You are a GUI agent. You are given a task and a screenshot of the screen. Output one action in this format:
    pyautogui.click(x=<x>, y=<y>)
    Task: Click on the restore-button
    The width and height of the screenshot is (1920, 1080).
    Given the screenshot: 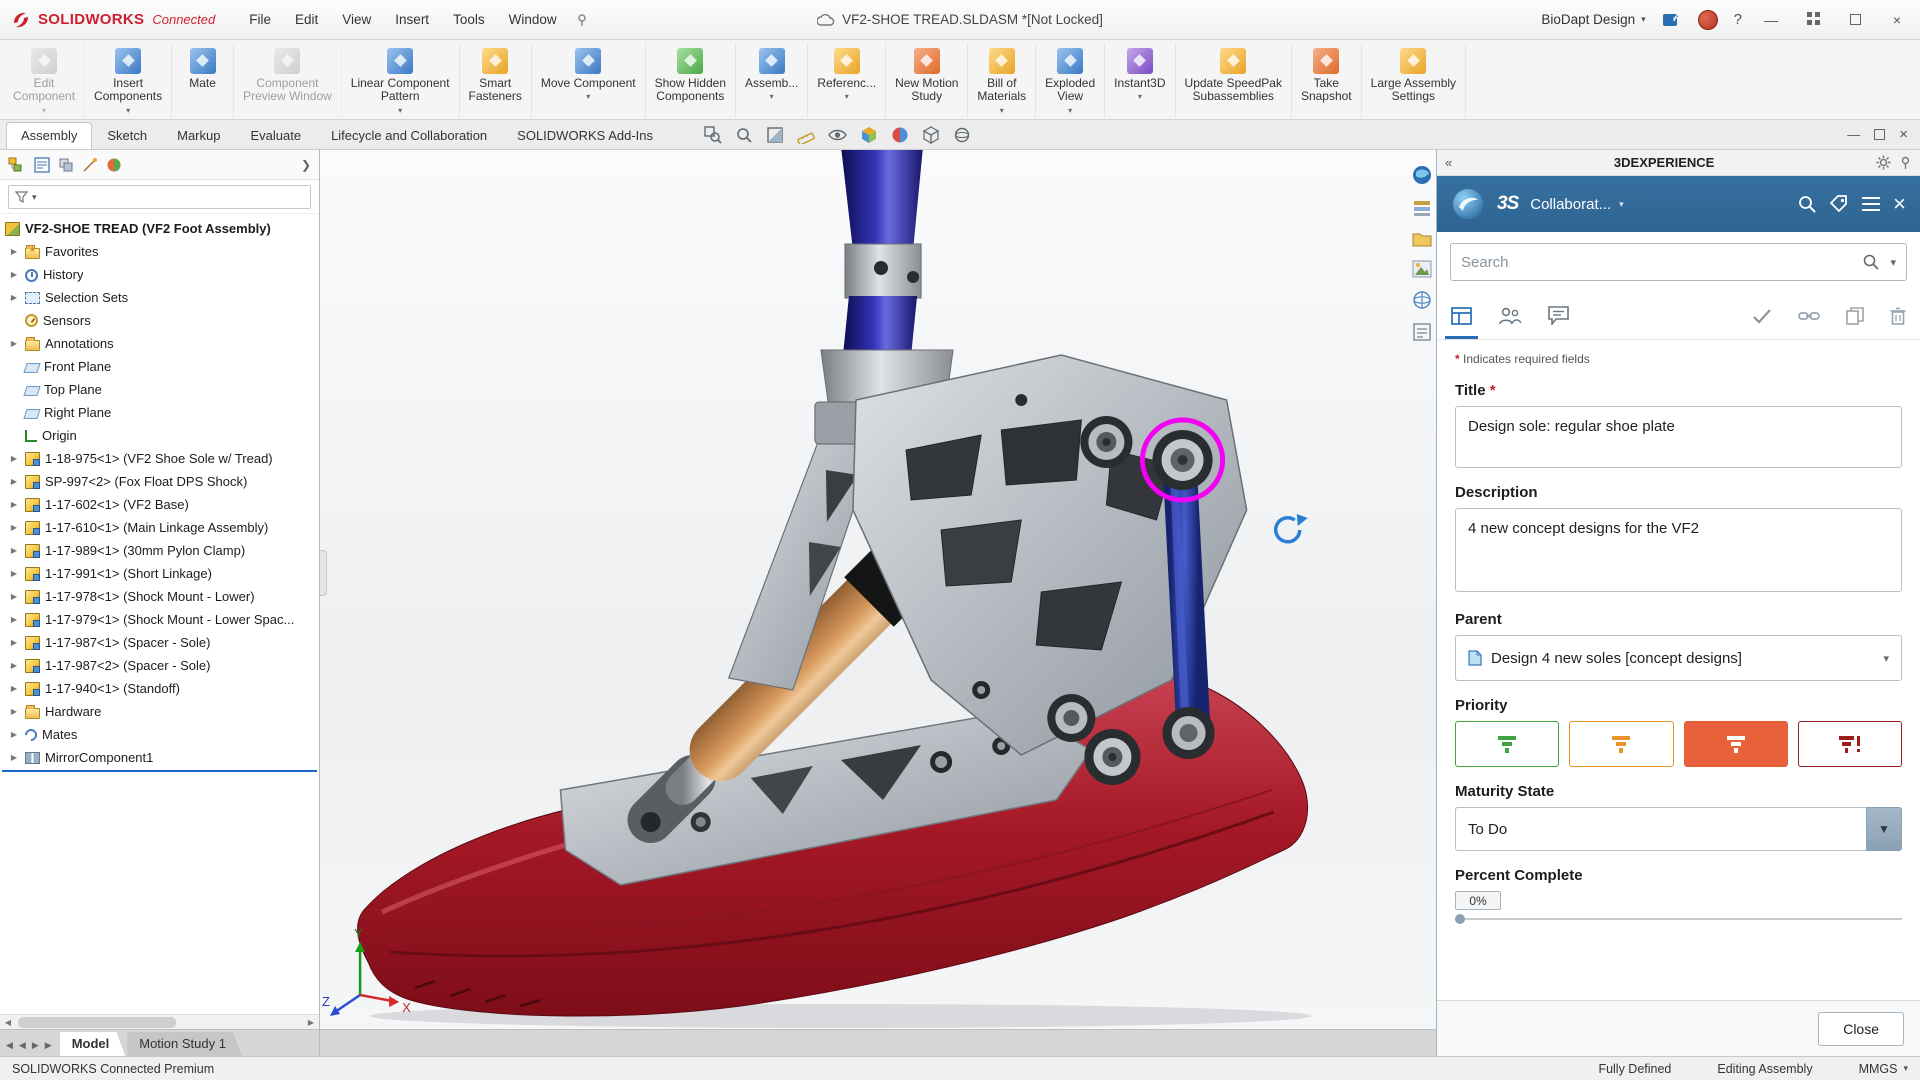 What is the action you would take?
    pyautogui.click(x=1855, y=20)
    